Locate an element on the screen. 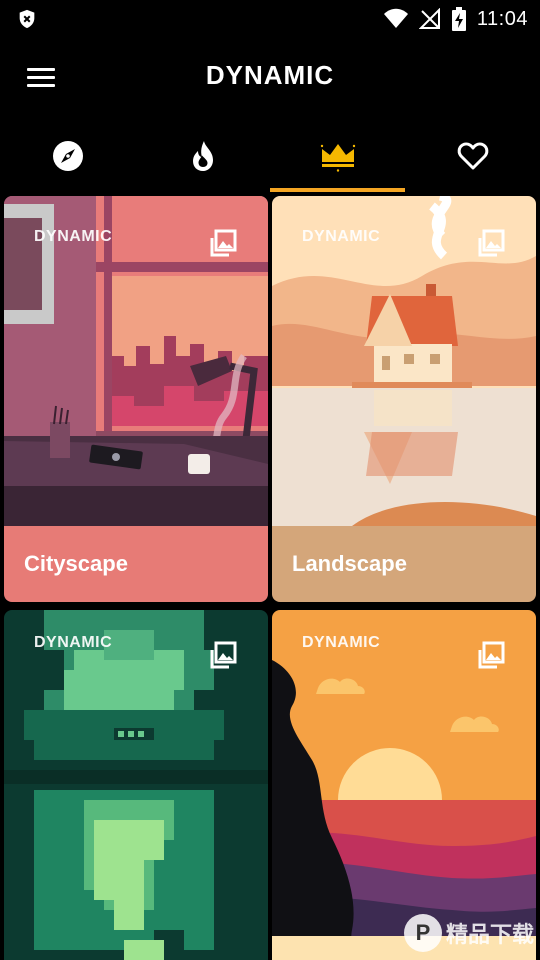 The width and height of the screenshot is (540, 960). card-title: Landscape is located at coordinates (349, 563).